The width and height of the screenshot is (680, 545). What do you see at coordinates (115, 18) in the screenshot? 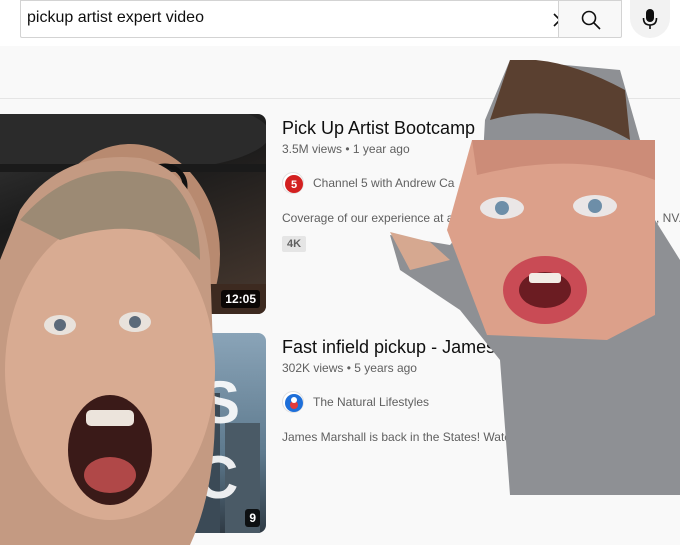
I see `search-input: pickup artist expert video` at bounding box center [115, 18].